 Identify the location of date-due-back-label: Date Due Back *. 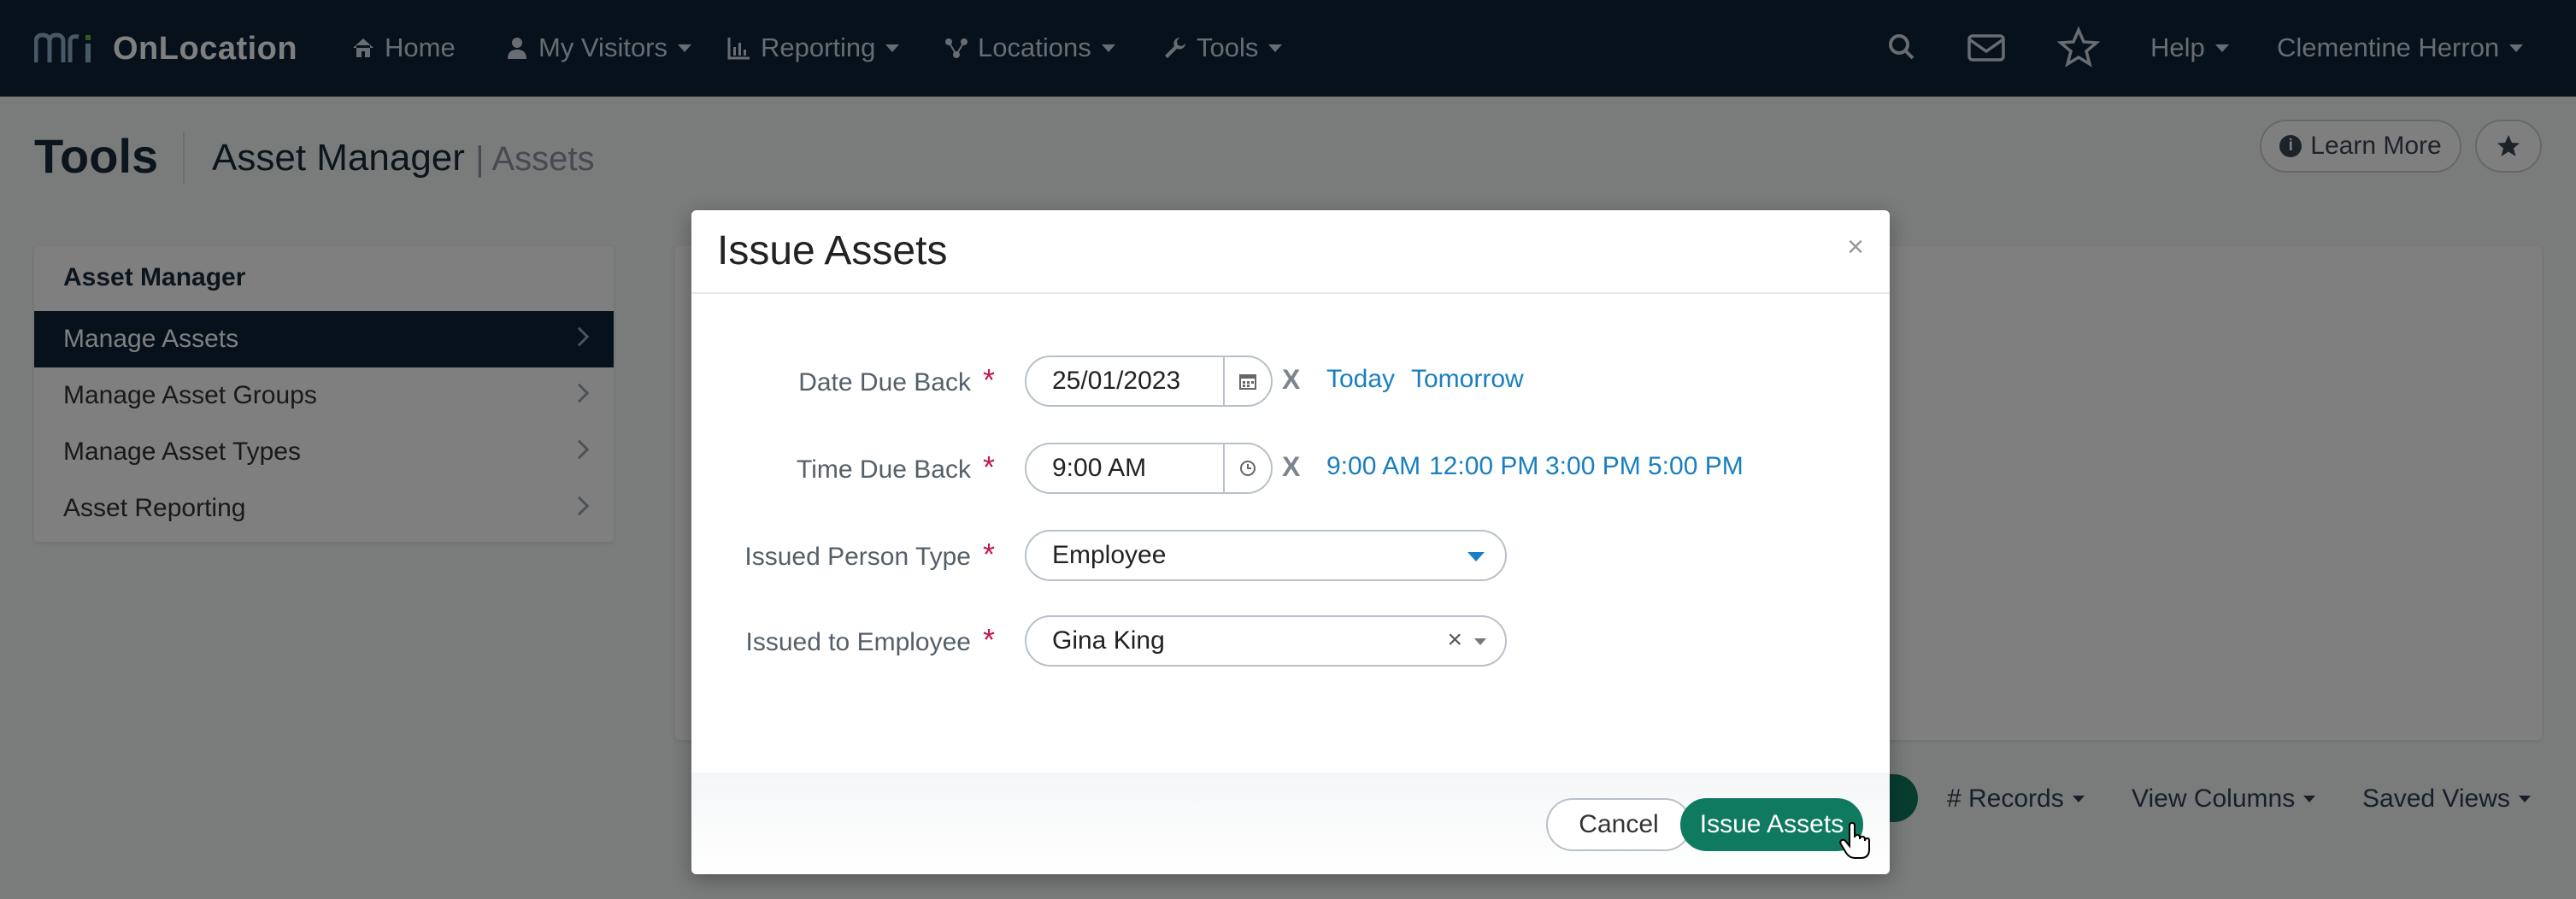
(896, 379).